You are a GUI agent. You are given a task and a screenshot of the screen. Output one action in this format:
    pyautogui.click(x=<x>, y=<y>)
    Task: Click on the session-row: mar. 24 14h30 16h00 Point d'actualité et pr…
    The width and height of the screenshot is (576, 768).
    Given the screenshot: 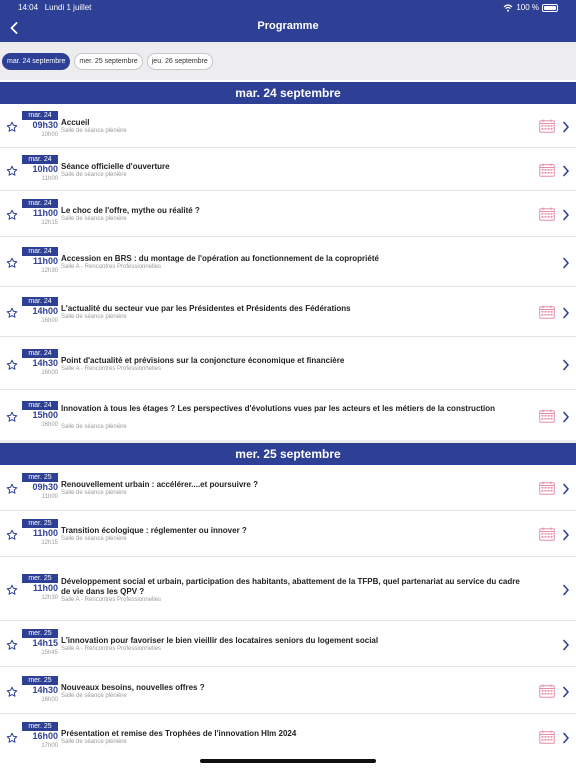 What is the action you would take?
    pyautogui.click(x=288, y=362)
    